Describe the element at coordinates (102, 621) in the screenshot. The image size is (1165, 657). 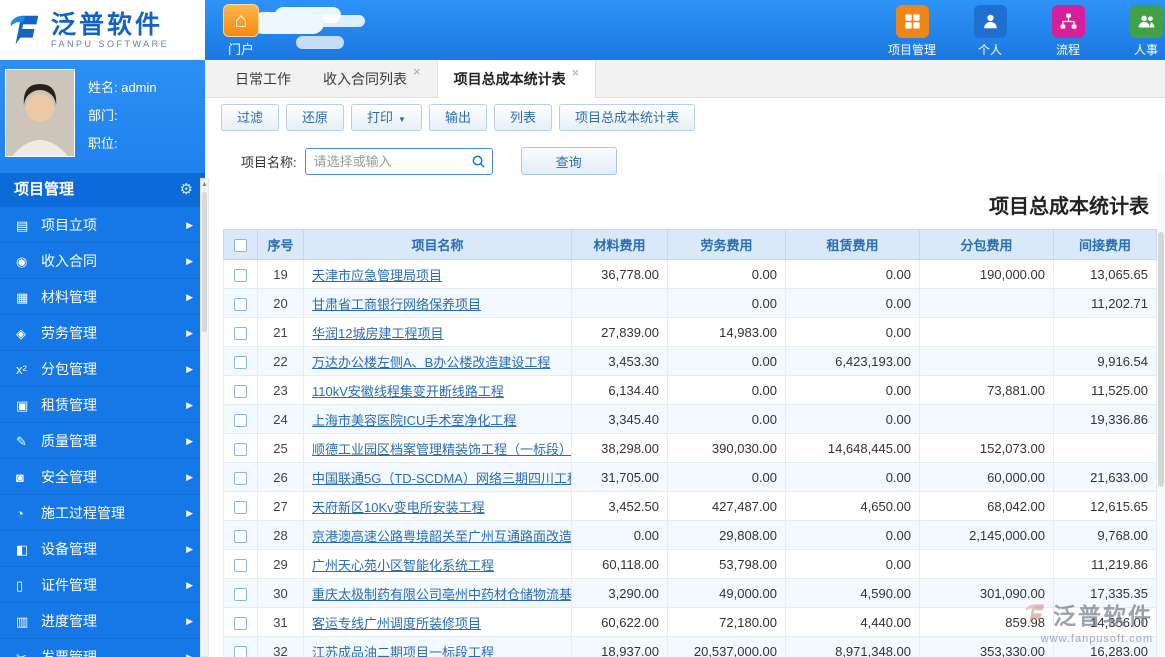
I see `sidebar-item: ▥ 进度管理 ▶` at that location.